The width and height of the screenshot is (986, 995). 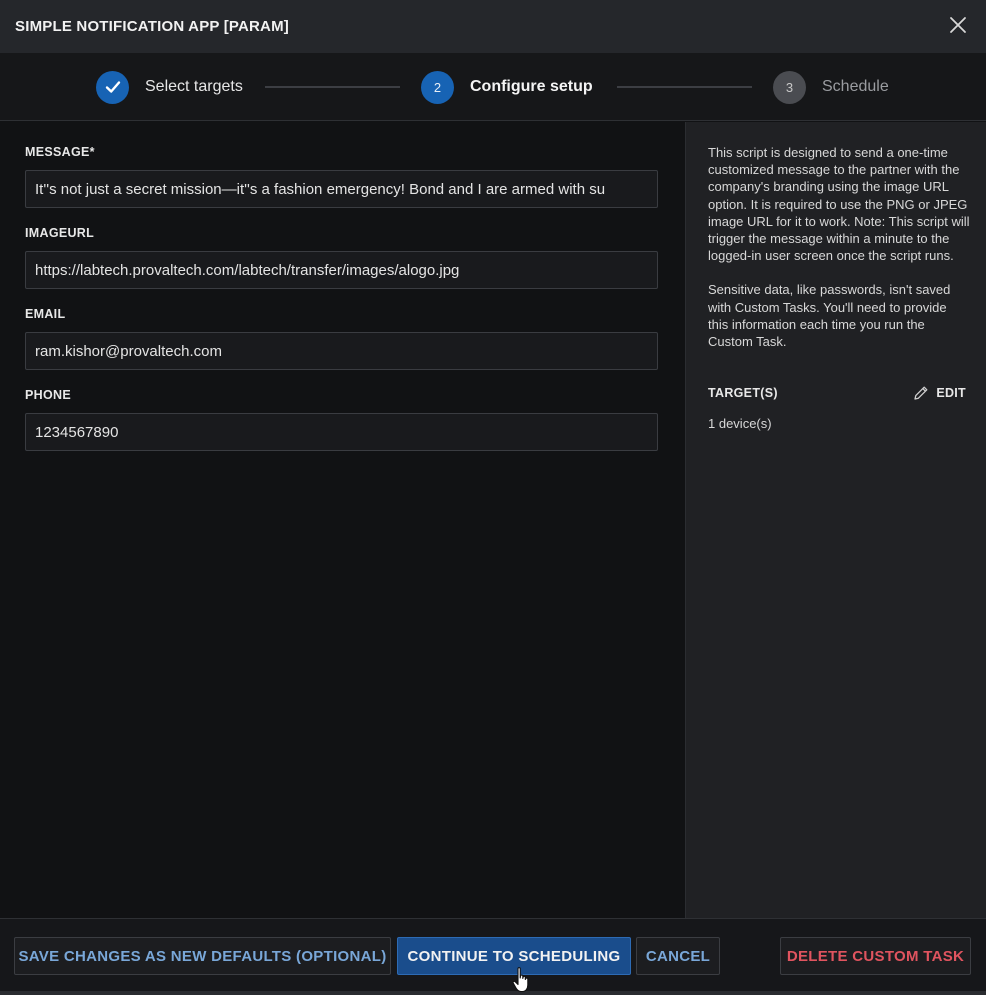 I want to click on step-2-indicator: 2, so click(x=437, y=87).